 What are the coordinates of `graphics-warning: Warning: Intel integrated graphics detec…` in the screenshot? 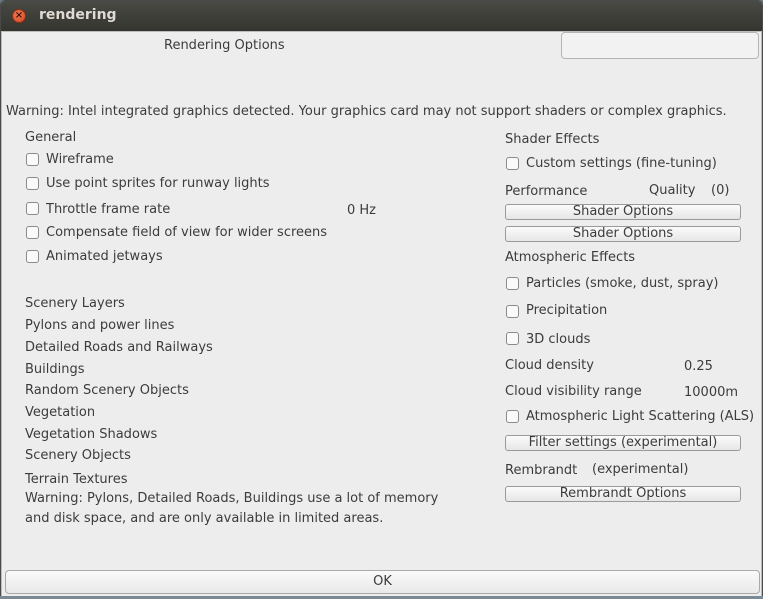 It's located at (366, 111).